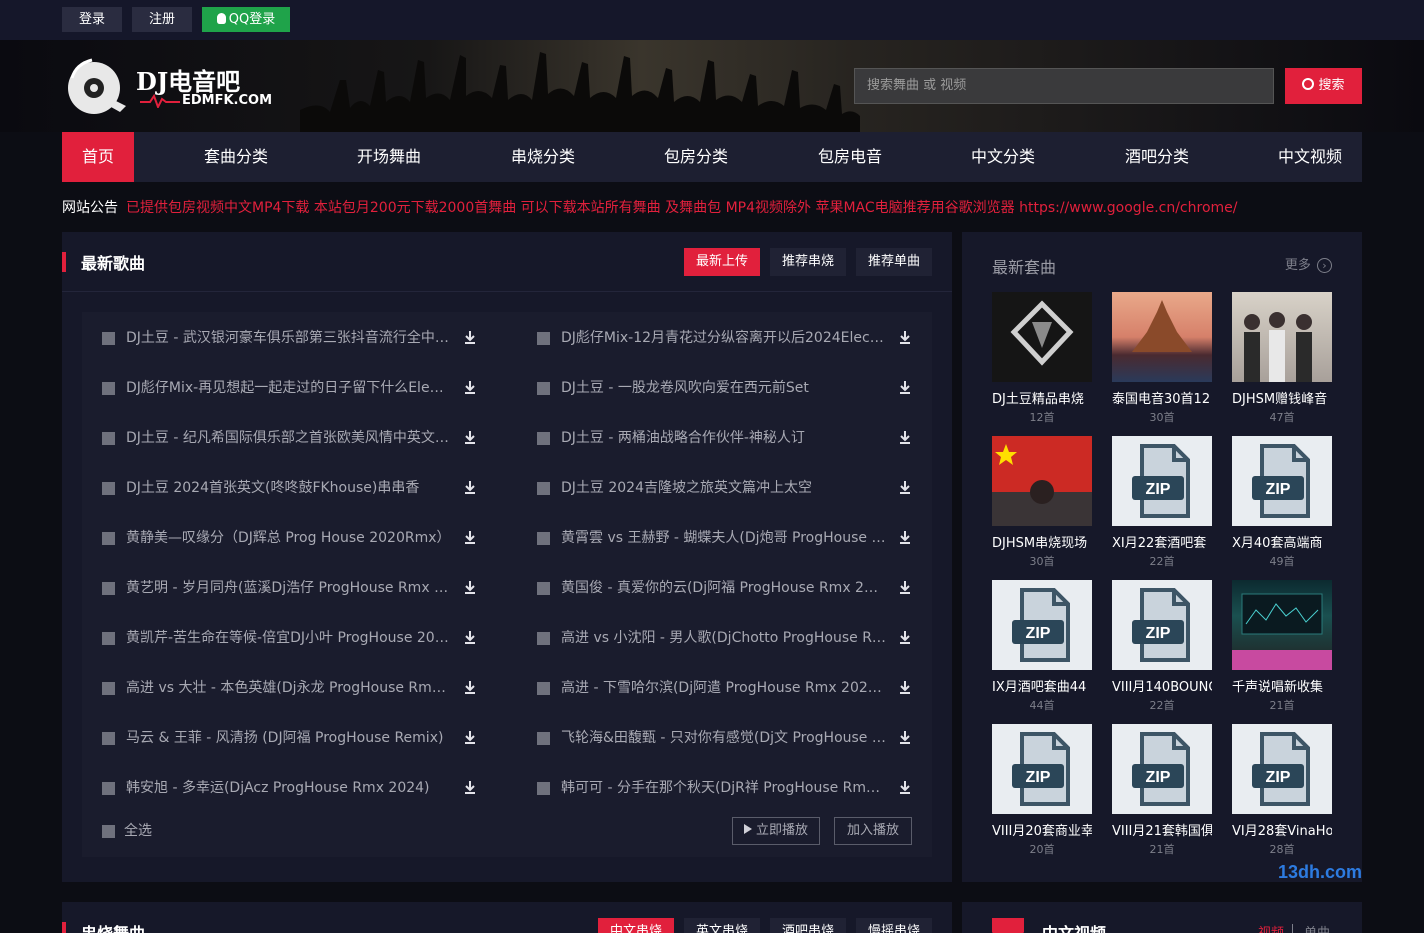  I want to click on play-now-button: 立即播放, so click(776, 831).